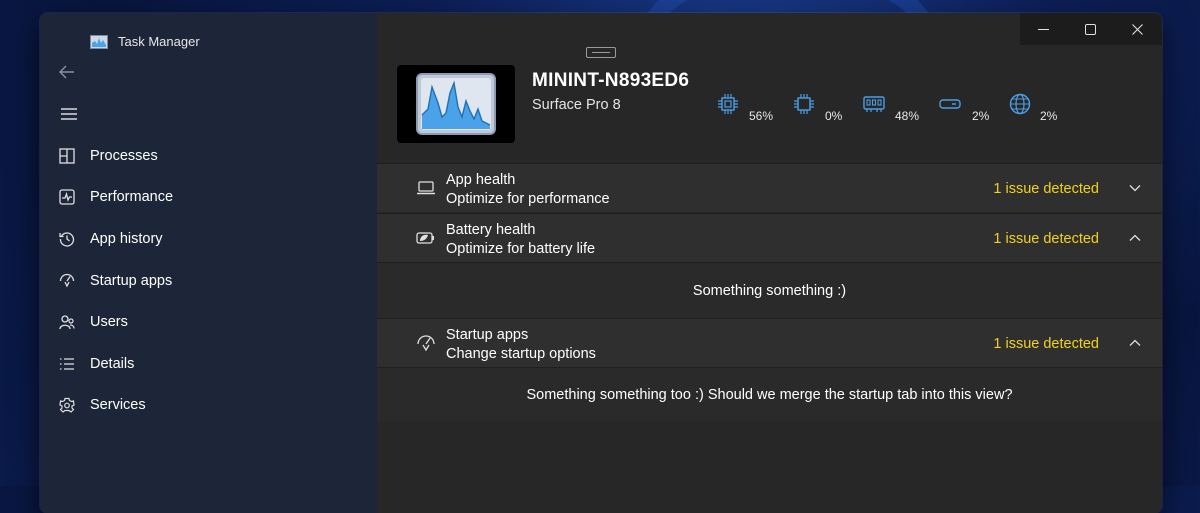 This screenshot has width=1200, height=513. I want to click on sidebar-item-label: Performance, so click(132, 197).